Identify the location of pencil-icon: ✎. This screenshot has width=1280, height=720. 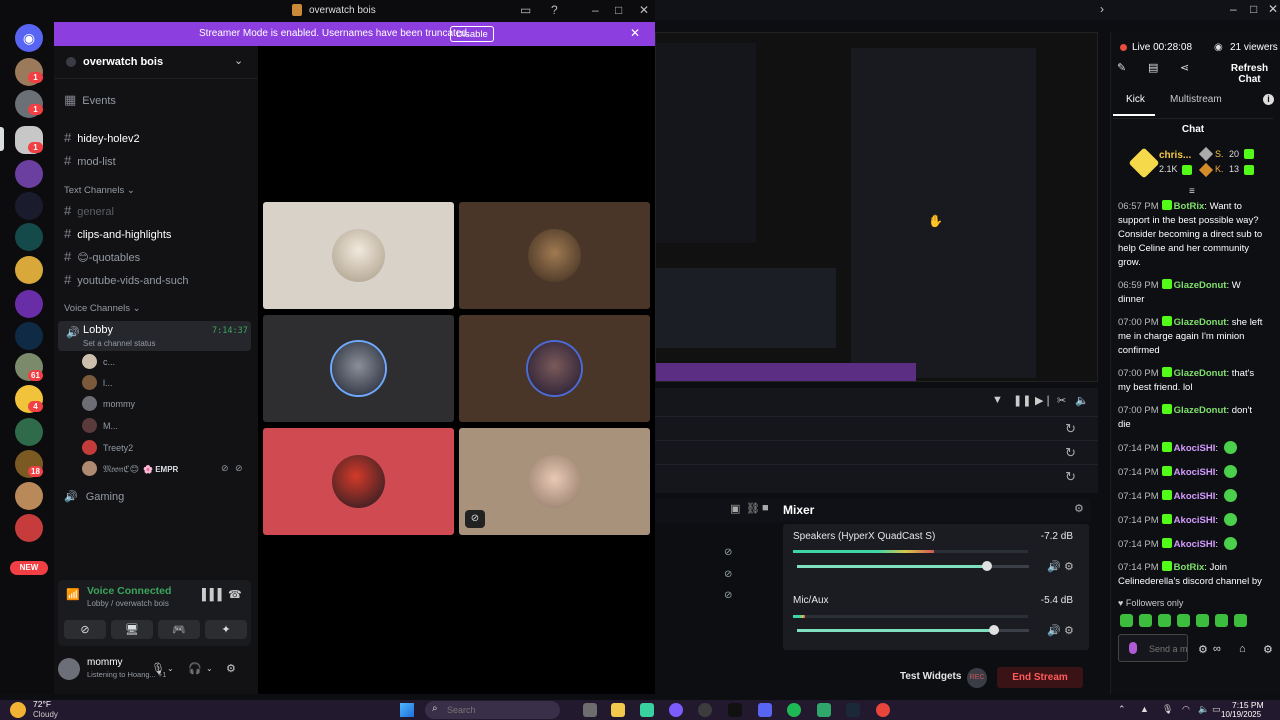
(1121, 67).